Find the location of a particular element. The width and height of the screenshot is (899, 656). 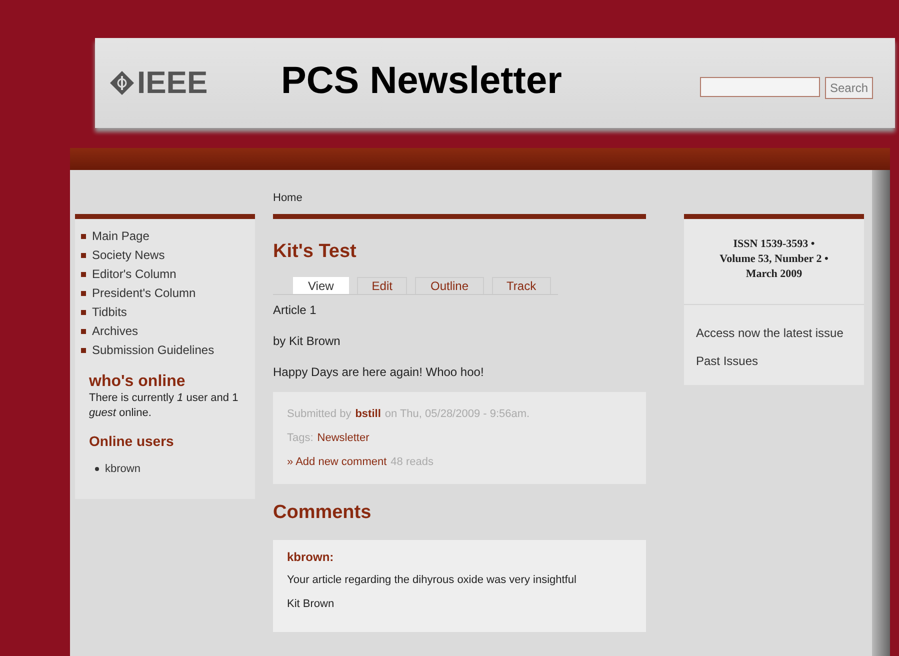

tab: Edit is located at coordinates (382, 285).